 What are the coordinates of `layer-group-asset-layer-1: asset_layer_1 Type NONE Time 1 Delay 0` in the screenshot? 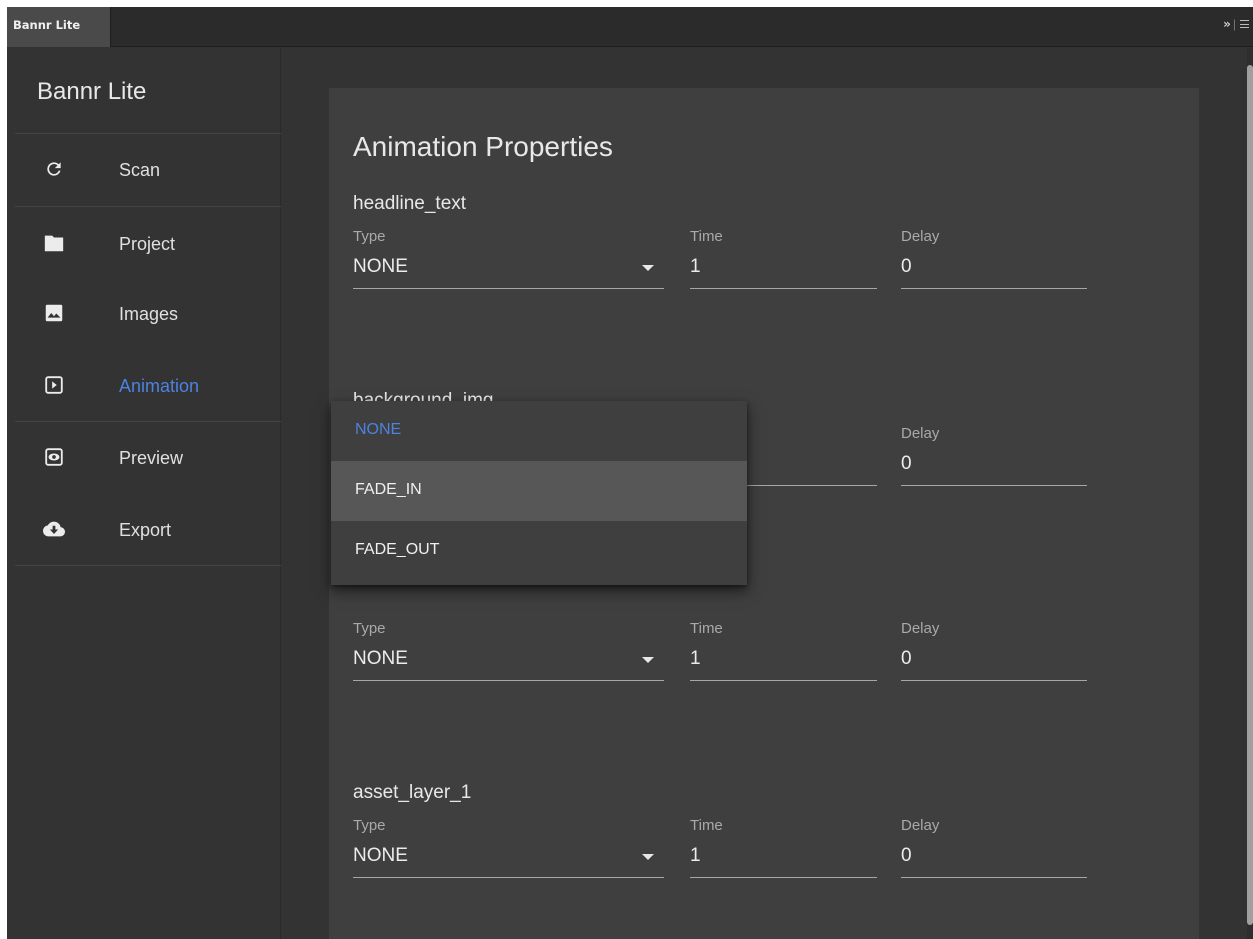 It's located at (733, 839).